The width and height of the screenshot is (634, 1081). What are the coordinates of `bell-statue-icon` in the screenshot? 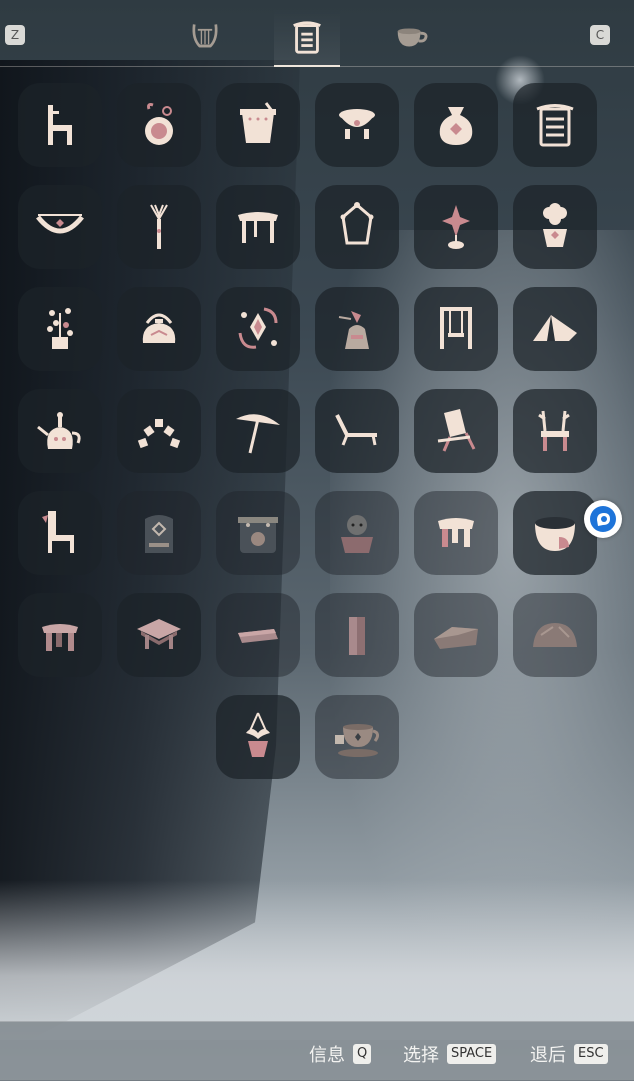 It's located at (353, 330).